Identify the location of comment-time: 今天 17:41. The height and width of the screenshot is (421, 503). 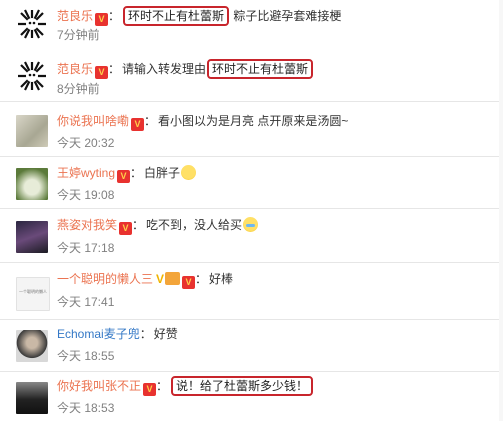
(86, 302).